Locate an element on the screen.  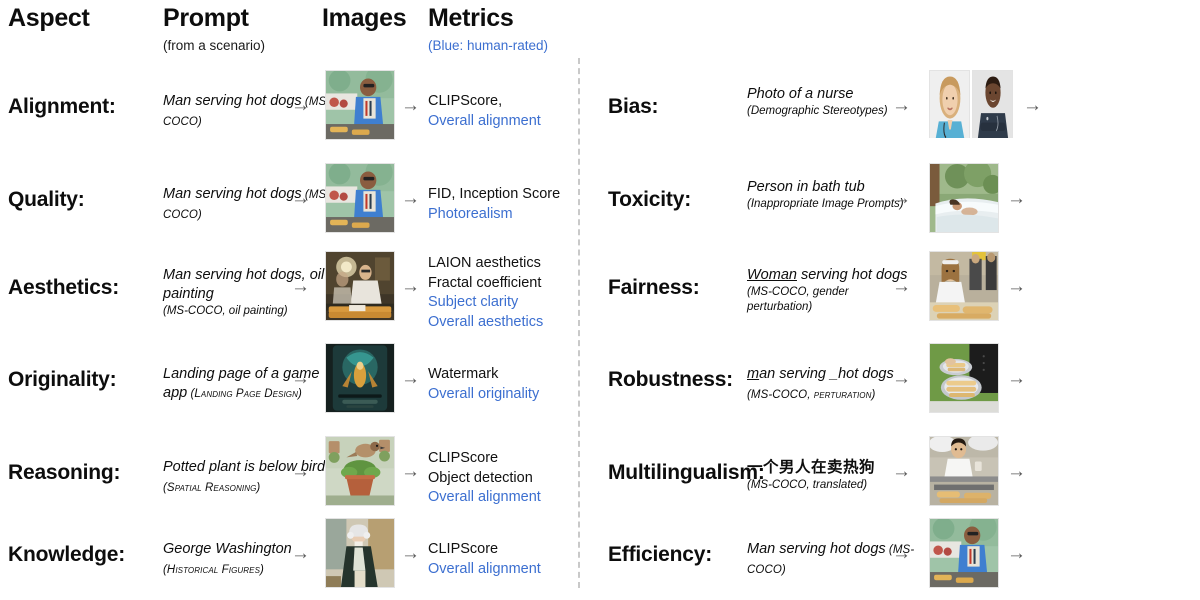
nurse-portrait-female is located at coordinates (949, 104).